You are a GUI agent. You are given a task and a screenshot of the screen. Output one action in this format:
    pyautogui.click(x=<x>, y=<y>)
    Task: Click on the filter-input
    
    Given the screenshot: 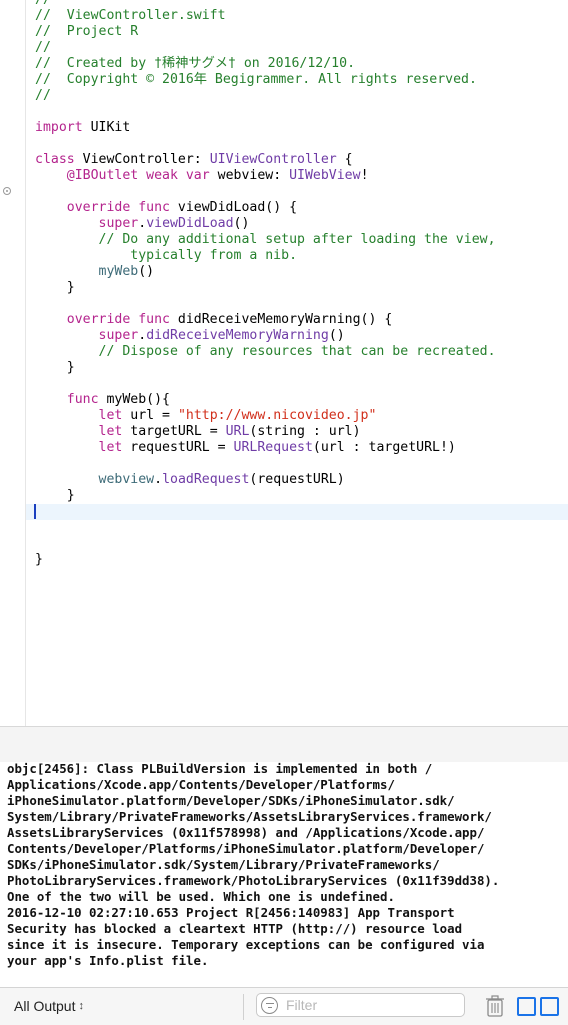 What is the action you would take?
    pyautogui.click(x=366, y=1005)
    